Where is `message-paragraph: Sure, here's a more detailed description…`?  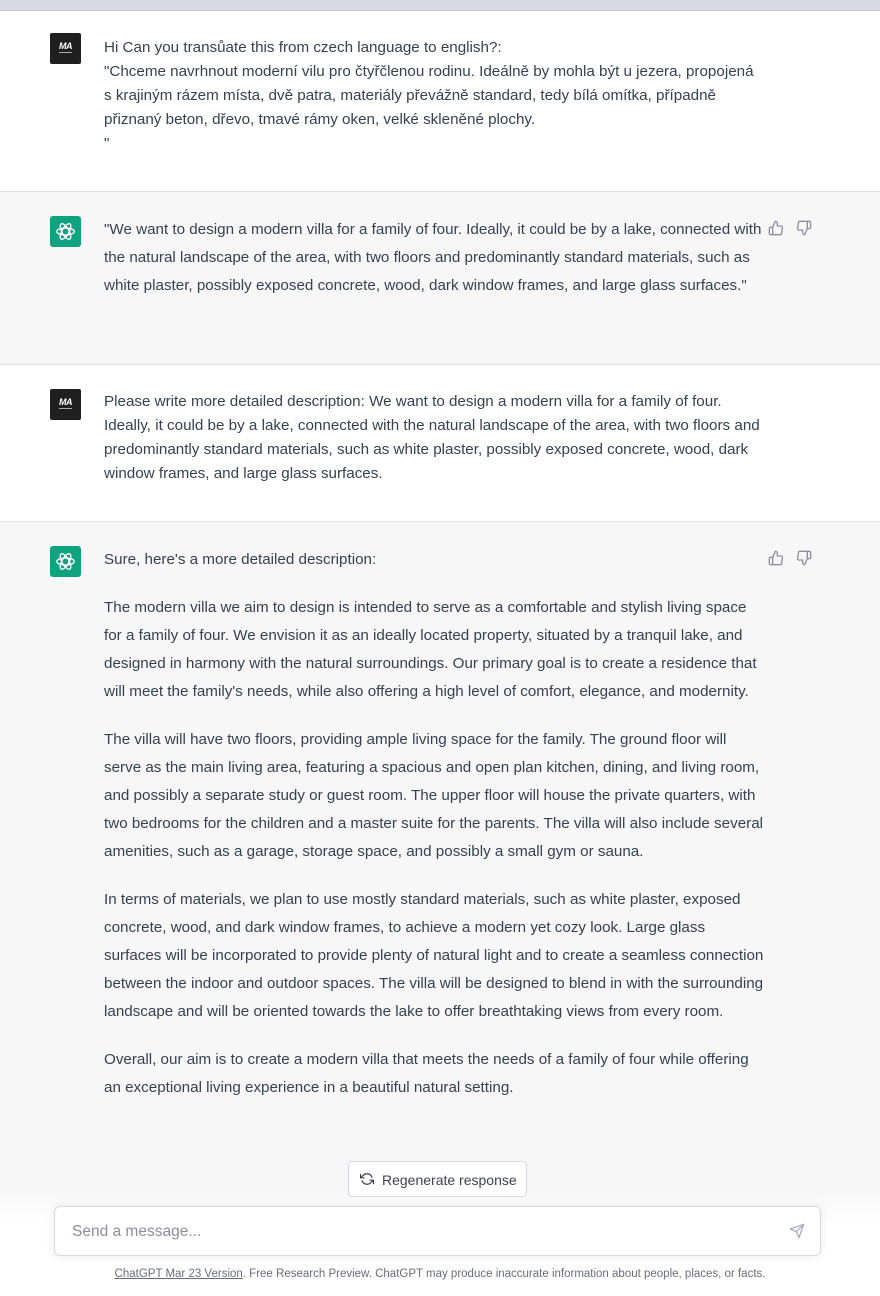
message-paragraph: Sure, here's a more detailed description… is located at coordinates (240, 559).